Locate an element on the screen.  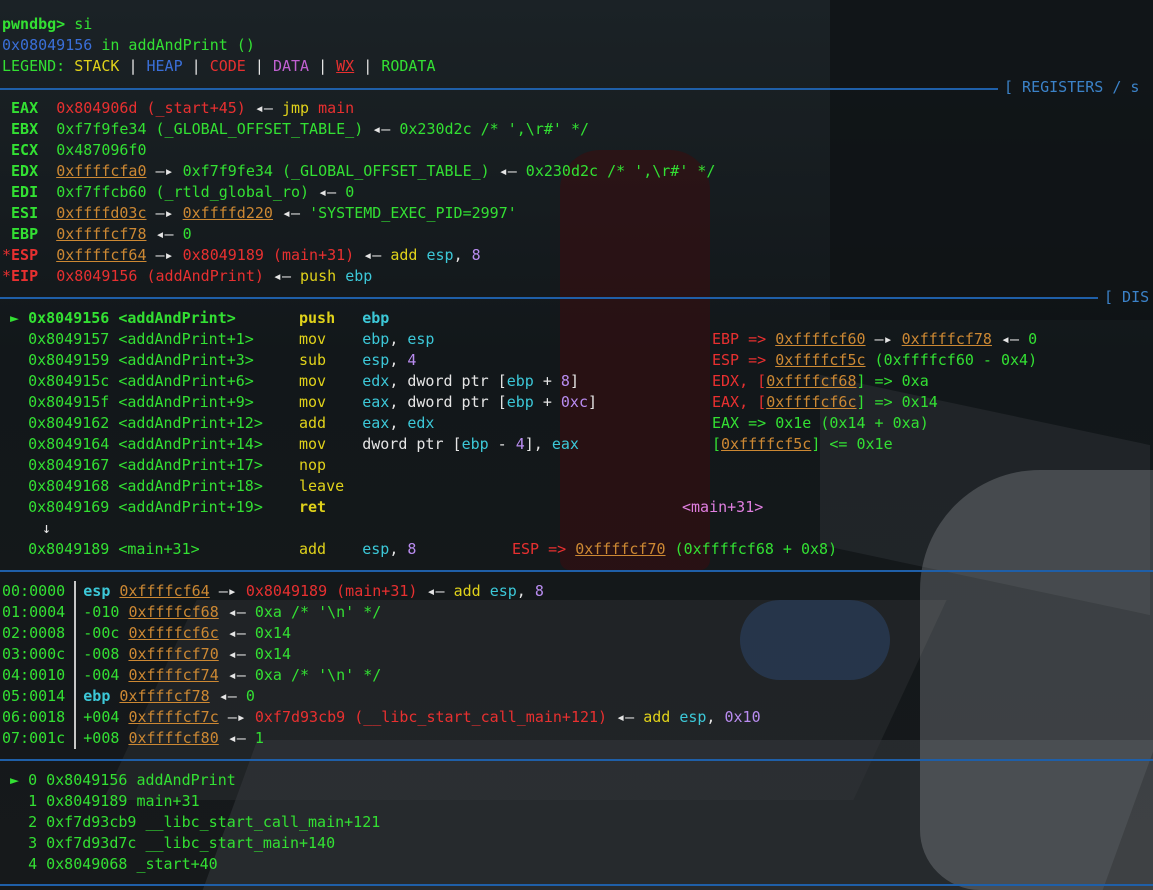
register-row: ECX 0x487096f0 is located at coordinates (74, 150).